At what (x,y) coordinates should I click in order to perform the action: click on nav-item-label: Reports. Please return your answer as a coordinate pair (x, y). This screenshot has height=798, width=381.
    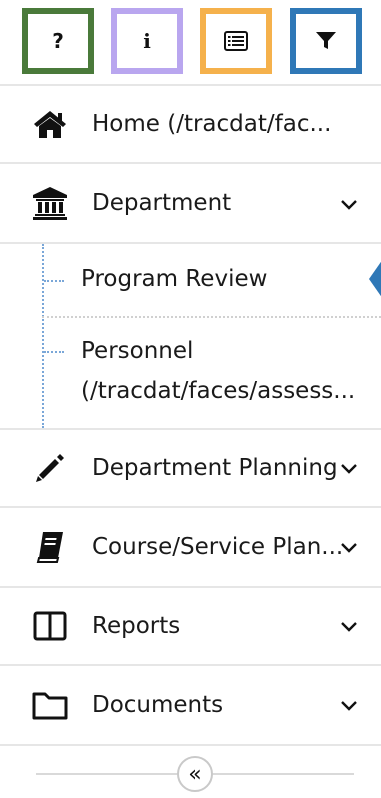
    Looking at the image, I should click on (136, 626).